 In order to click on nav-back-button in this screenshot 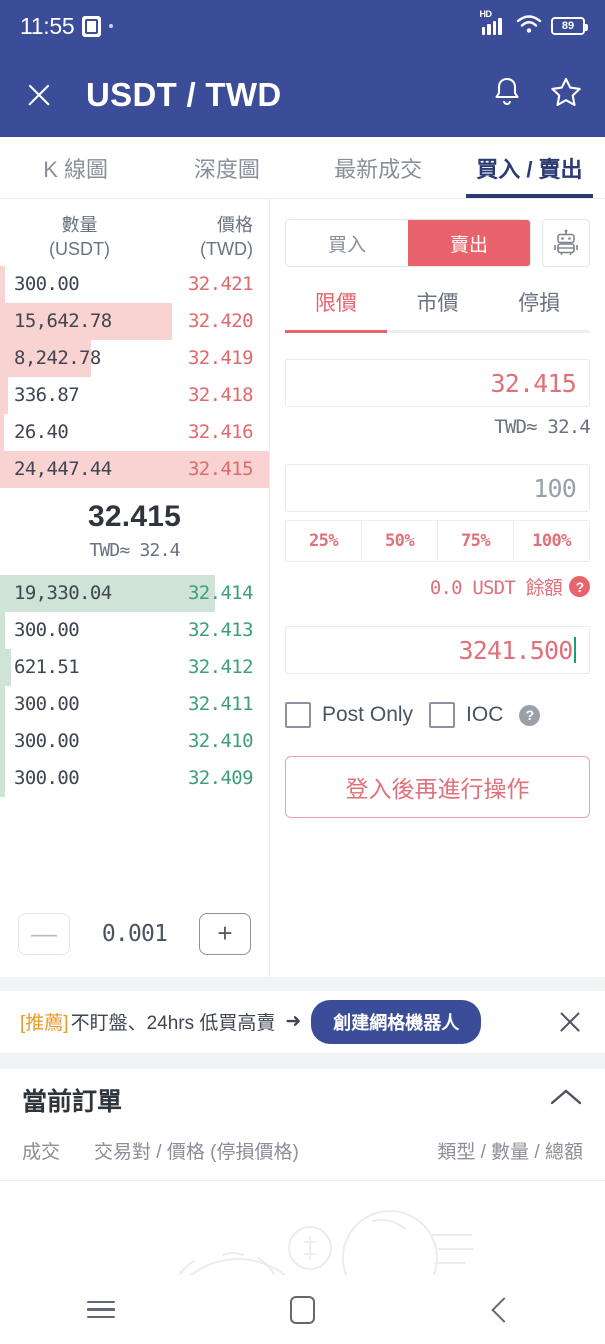, I will do `click(504, 1309)`.